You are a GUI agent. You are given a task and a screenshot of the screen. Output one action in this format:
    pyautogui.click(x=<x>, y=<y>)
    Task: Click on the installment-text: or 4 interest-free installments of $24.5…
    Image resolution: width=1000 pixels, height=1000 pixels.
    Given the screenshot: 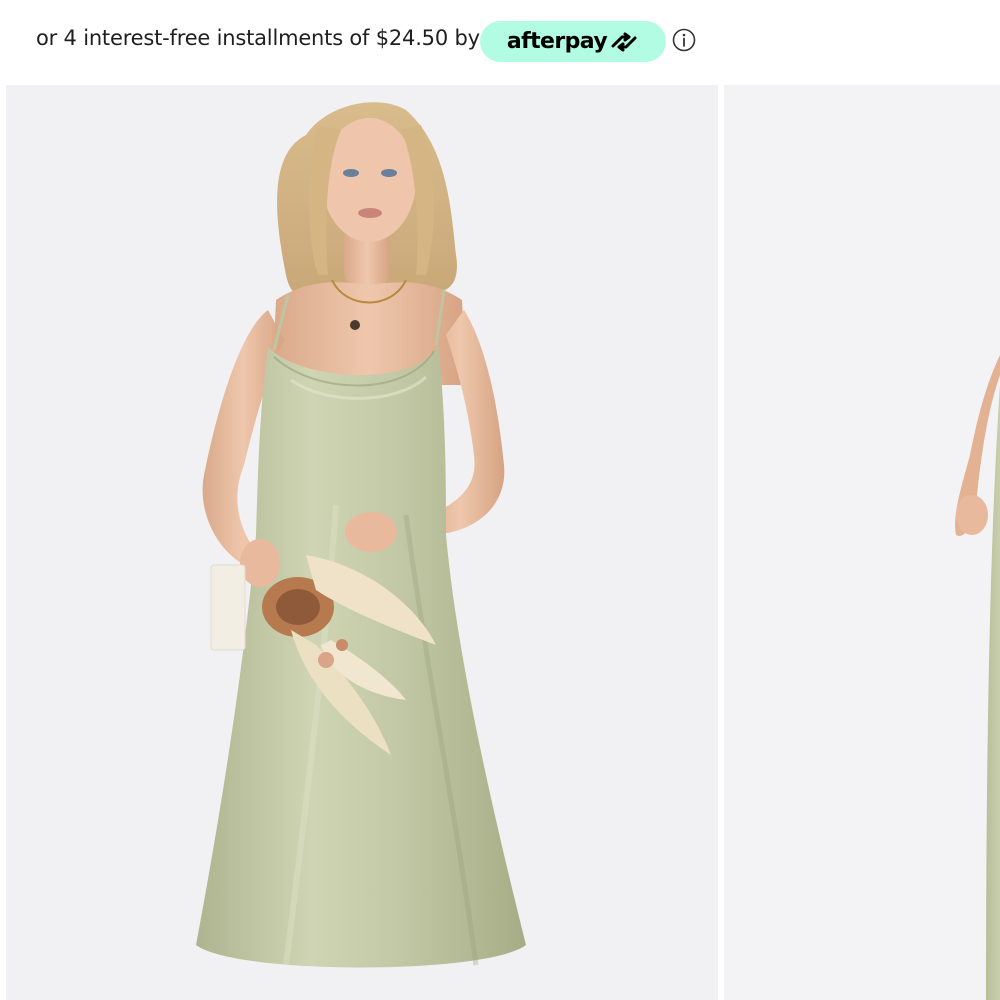 What is the action you would take?
    pyautogui.click(x=258, y=38)
    